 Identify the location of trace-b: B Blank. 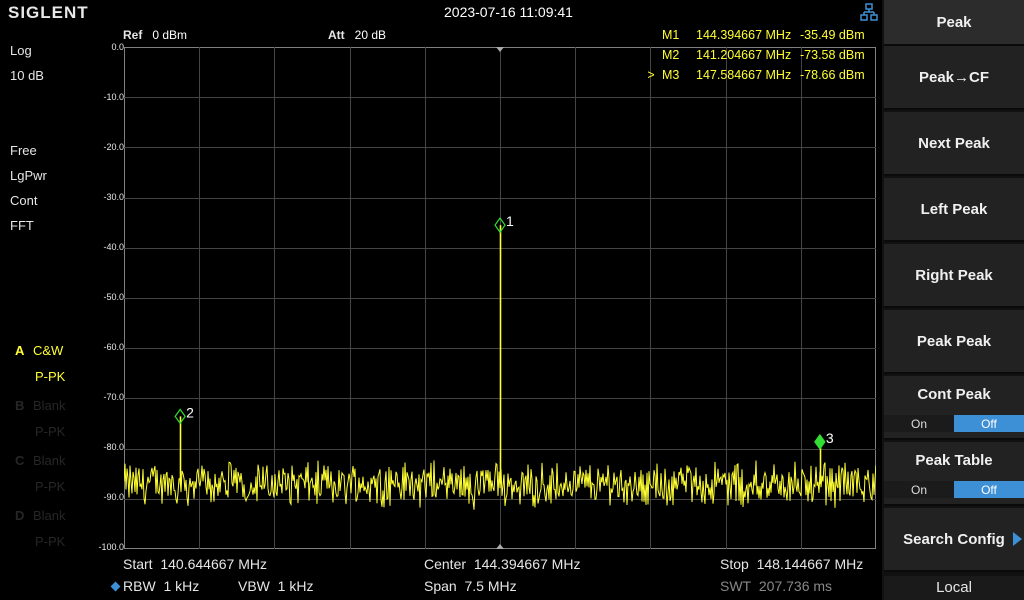
(40, 405).